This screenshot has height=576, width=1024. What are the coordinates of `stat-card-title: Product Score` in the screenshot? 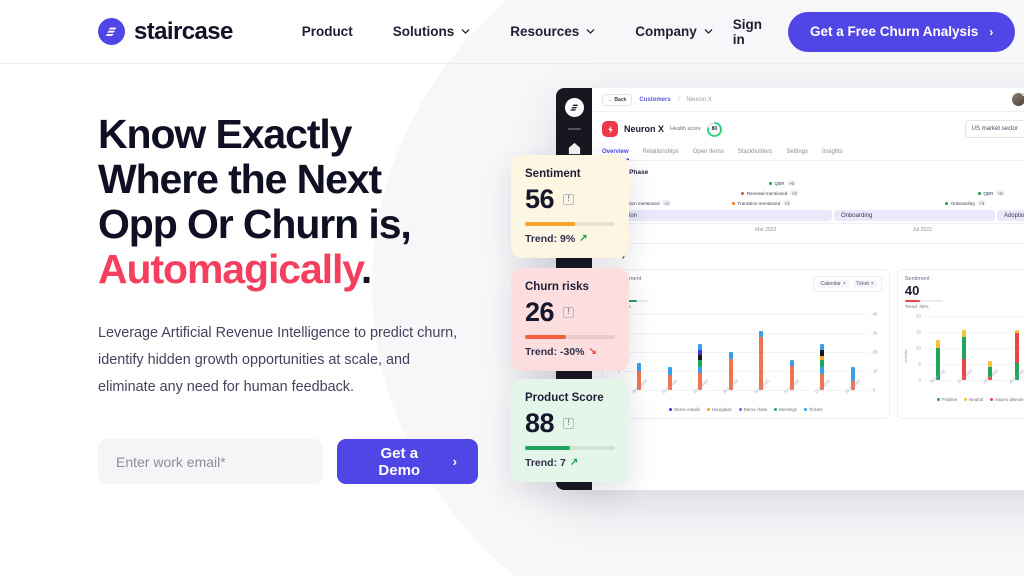 It's located at (564, 398).